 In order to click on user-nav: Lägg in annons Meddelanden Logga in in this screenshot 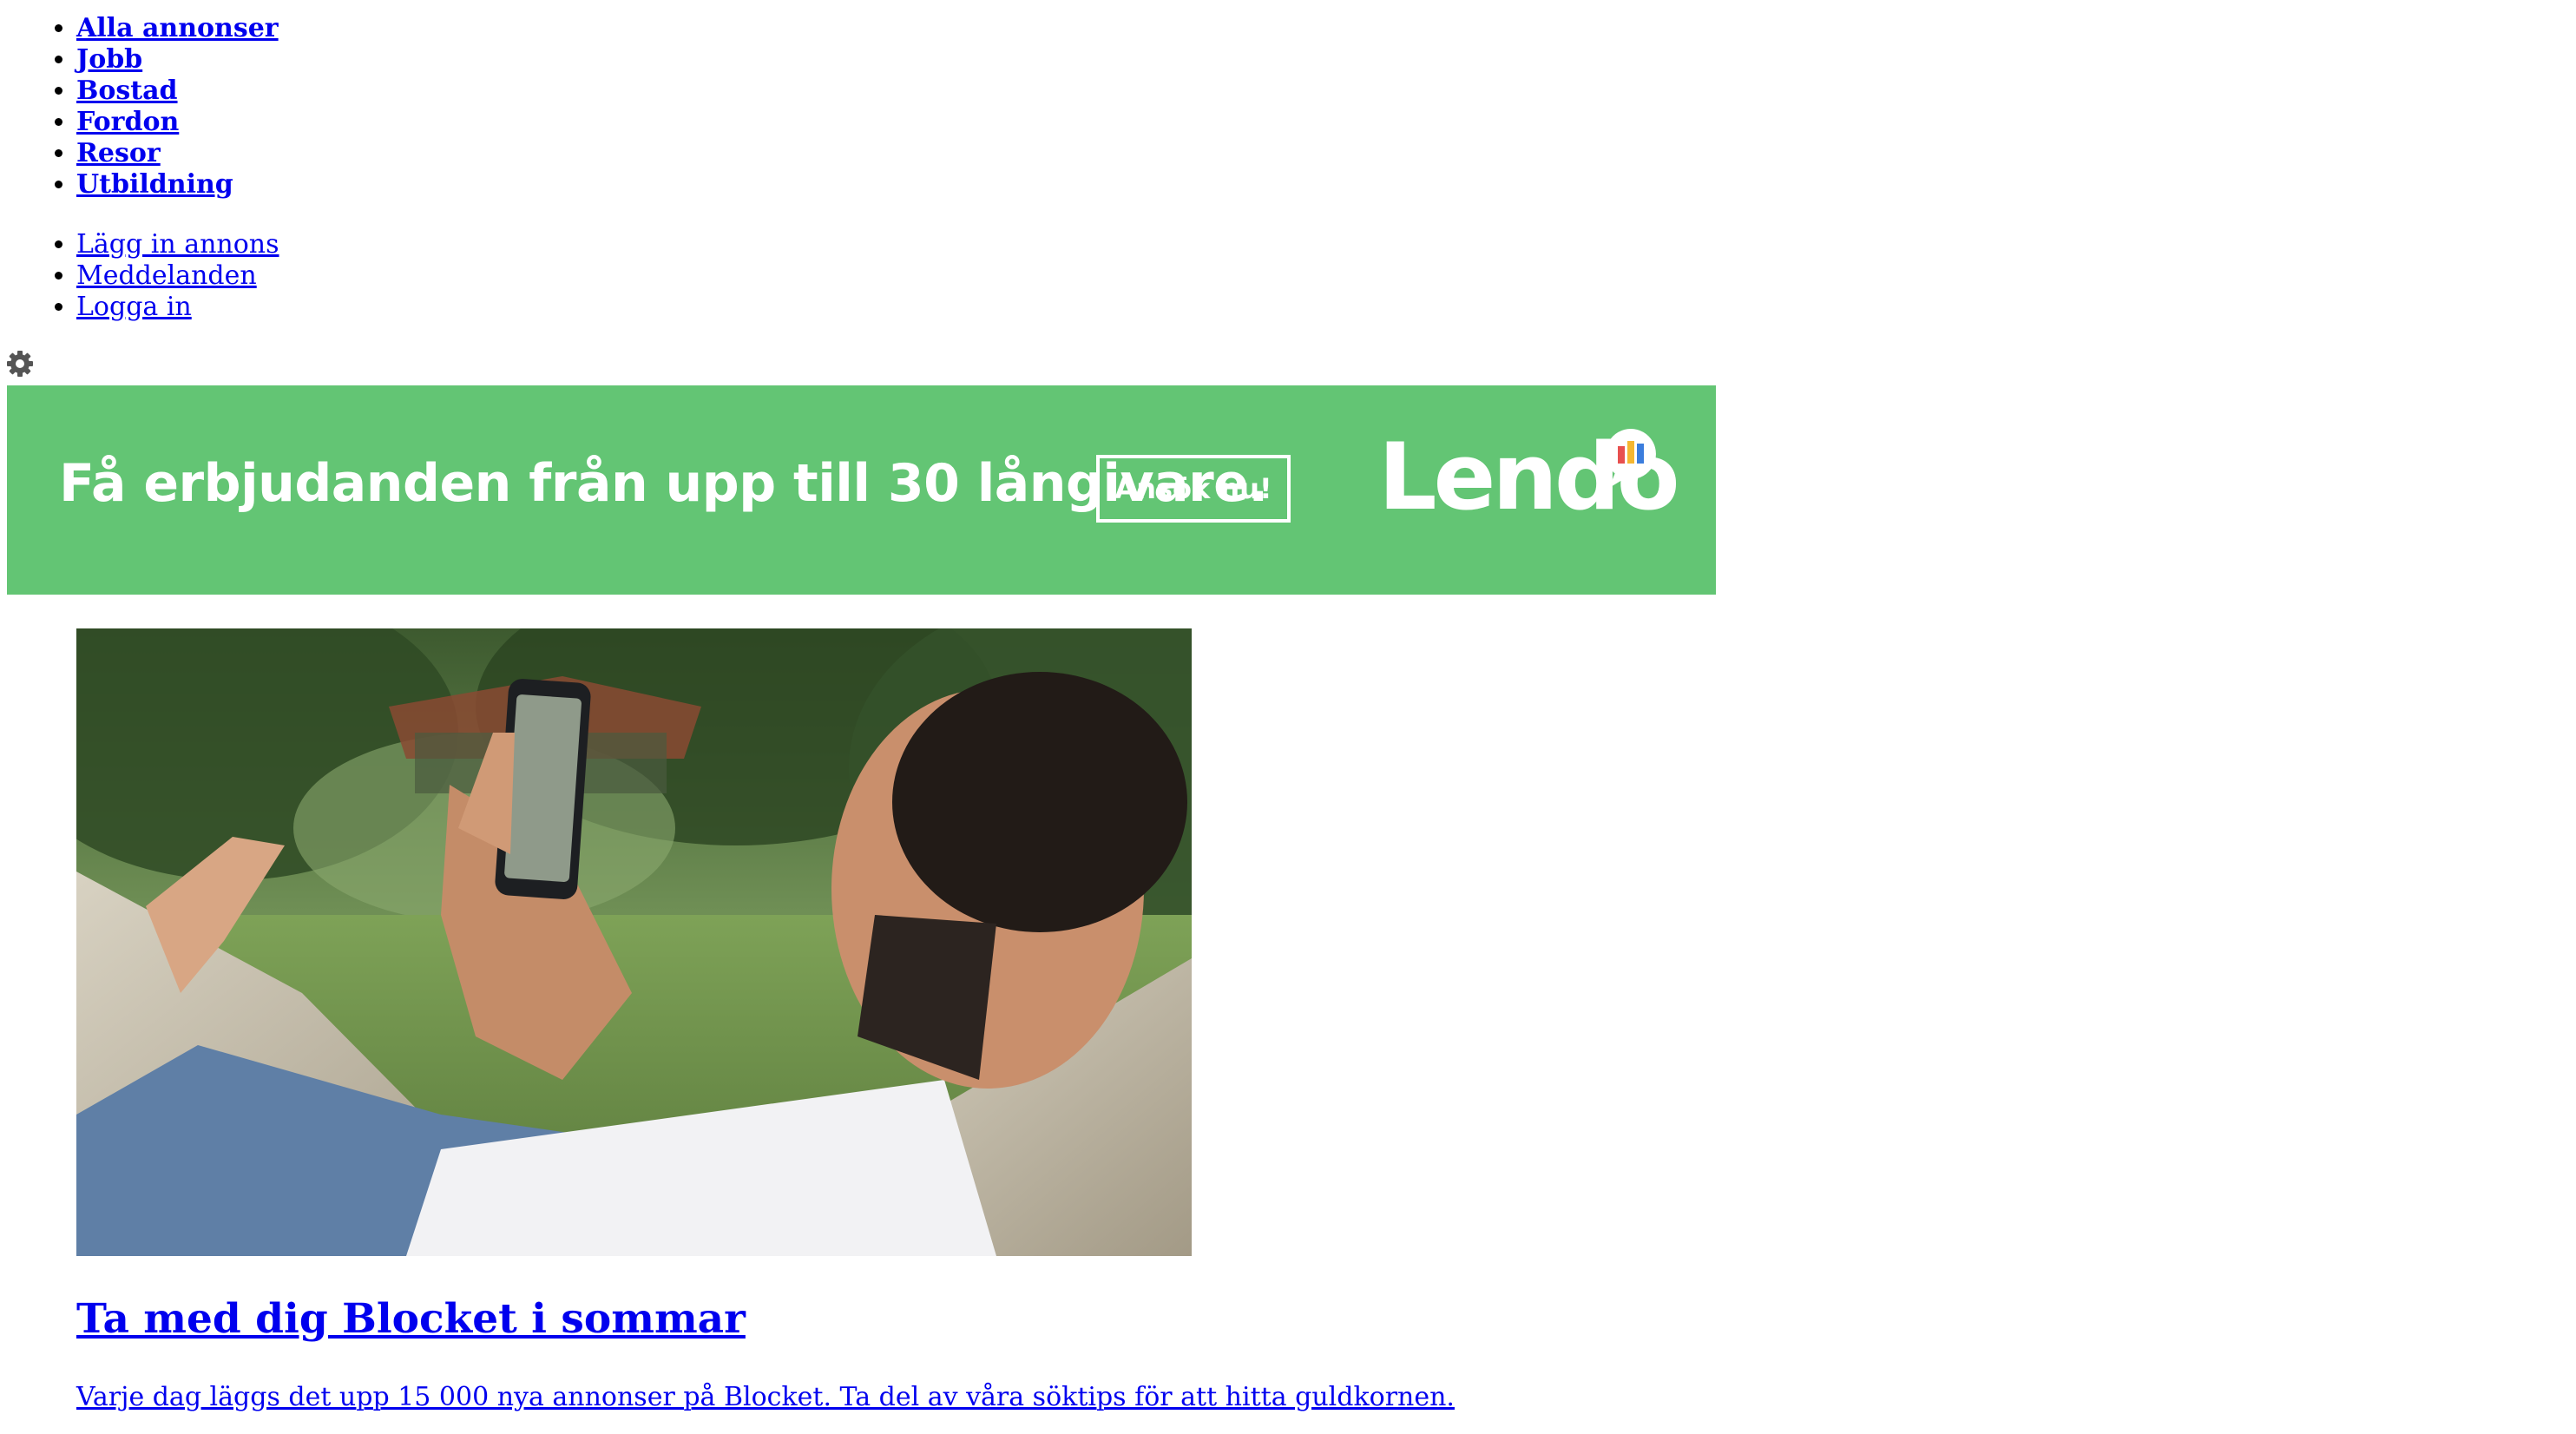, I will do `click(139, 276)`.